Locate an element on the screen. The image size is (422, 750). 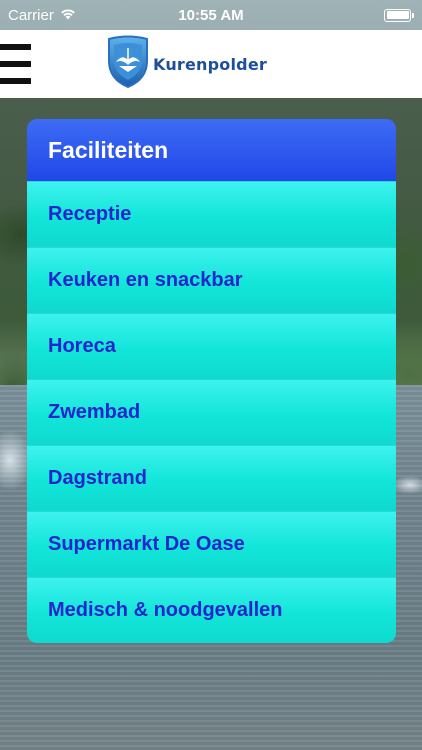
wifi-icon is located at coordinates (68, 15).